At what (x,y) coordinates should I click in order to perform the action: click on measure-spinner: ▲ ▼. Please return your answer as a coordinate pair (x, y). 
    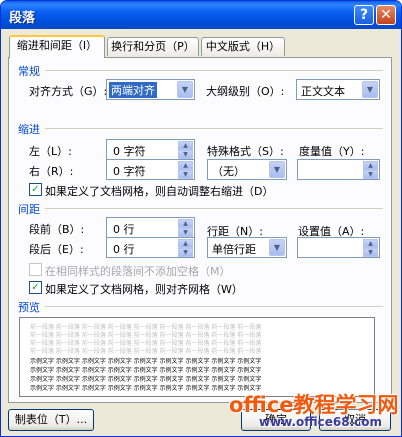
    Looking at the image, I should click on (338, 169).